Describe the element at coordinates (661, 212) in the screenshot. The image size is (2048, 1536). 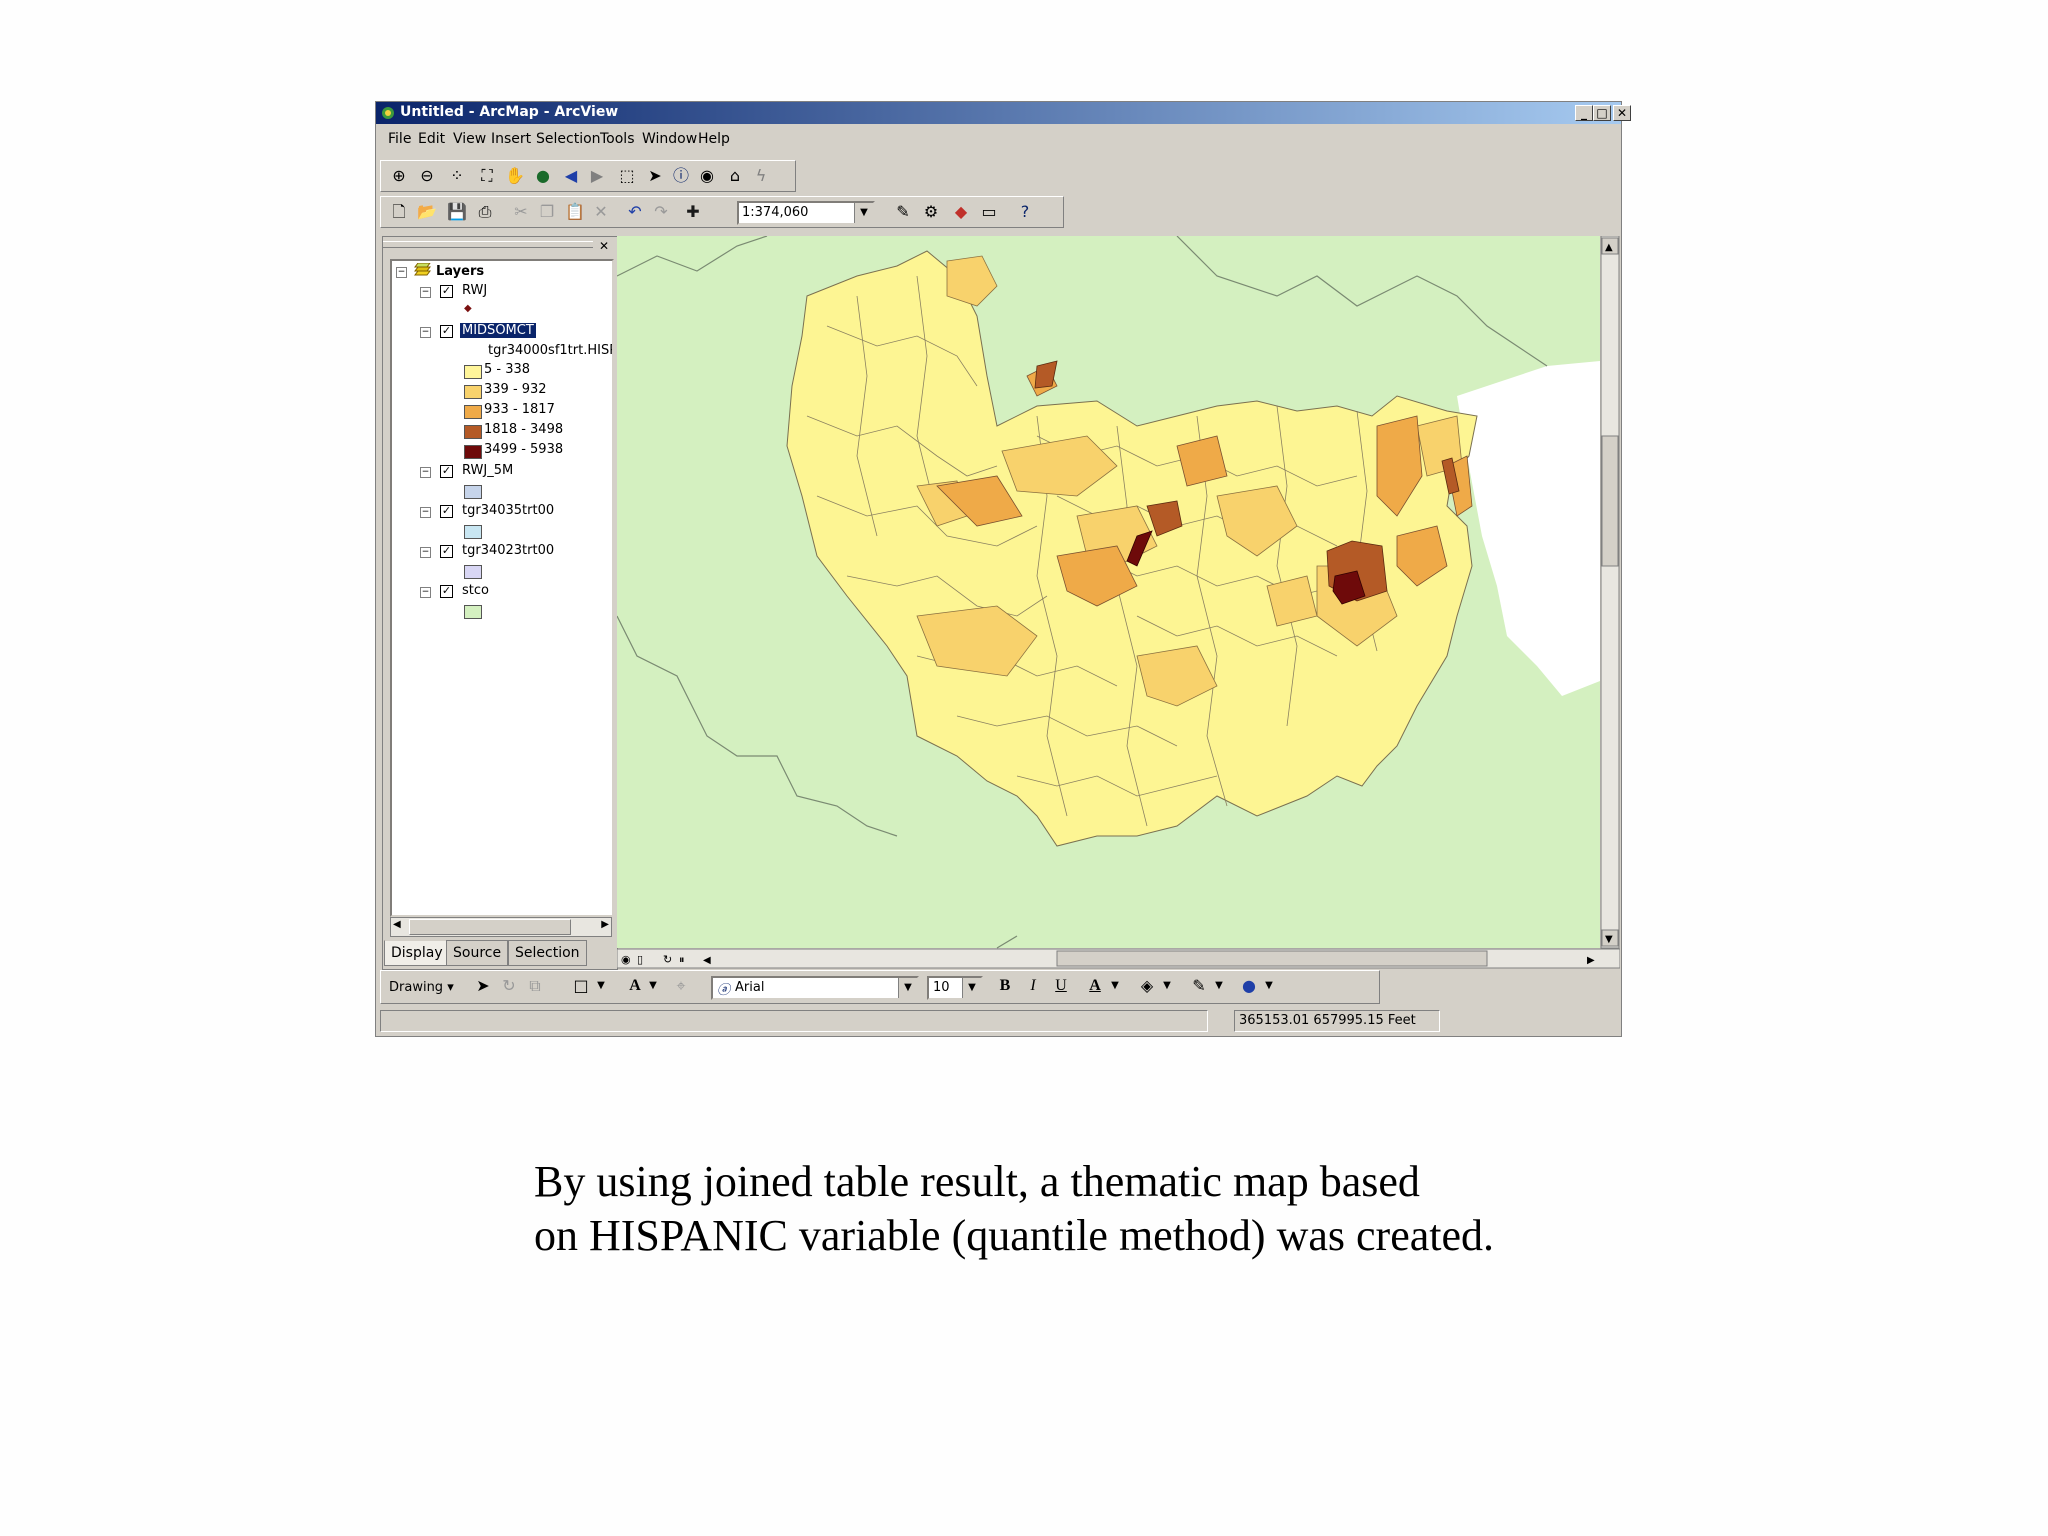
I see `redo-icon: ↷` at that location.